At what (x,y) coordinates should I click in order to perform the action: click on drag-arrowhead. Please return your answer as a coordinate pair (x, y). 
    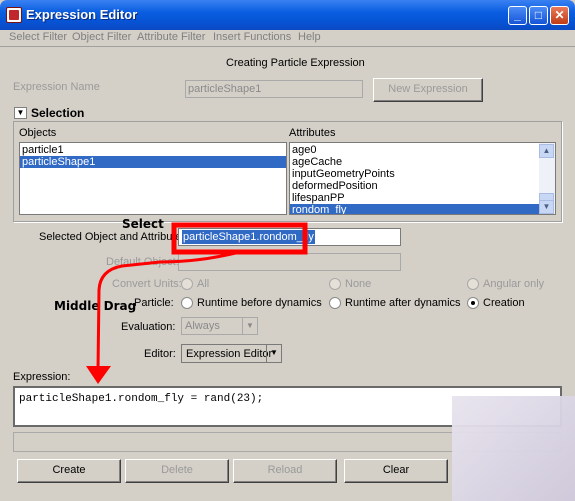
    Looking at the image, I should click on (98, 375).